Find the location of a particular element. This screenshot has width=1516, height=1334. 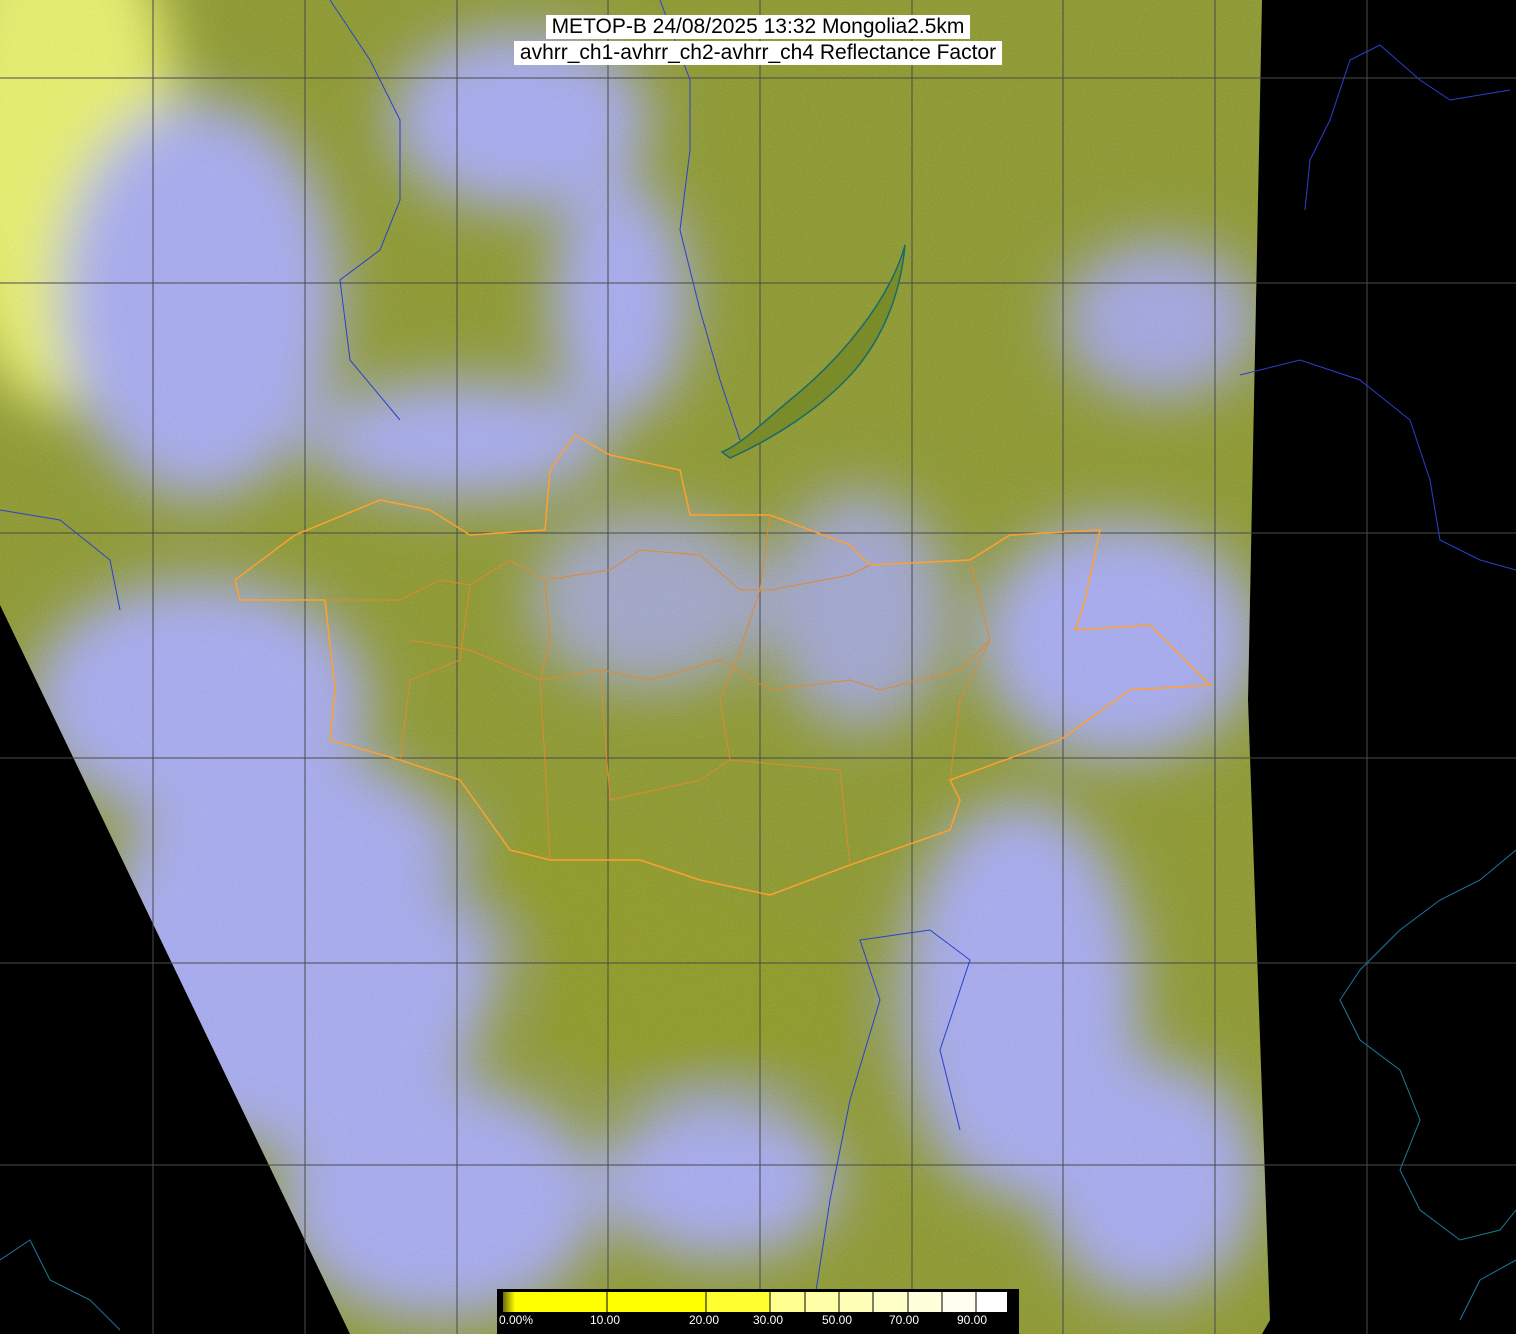

colorbar-label: 70.00 is located at coordinates (904, 1320).